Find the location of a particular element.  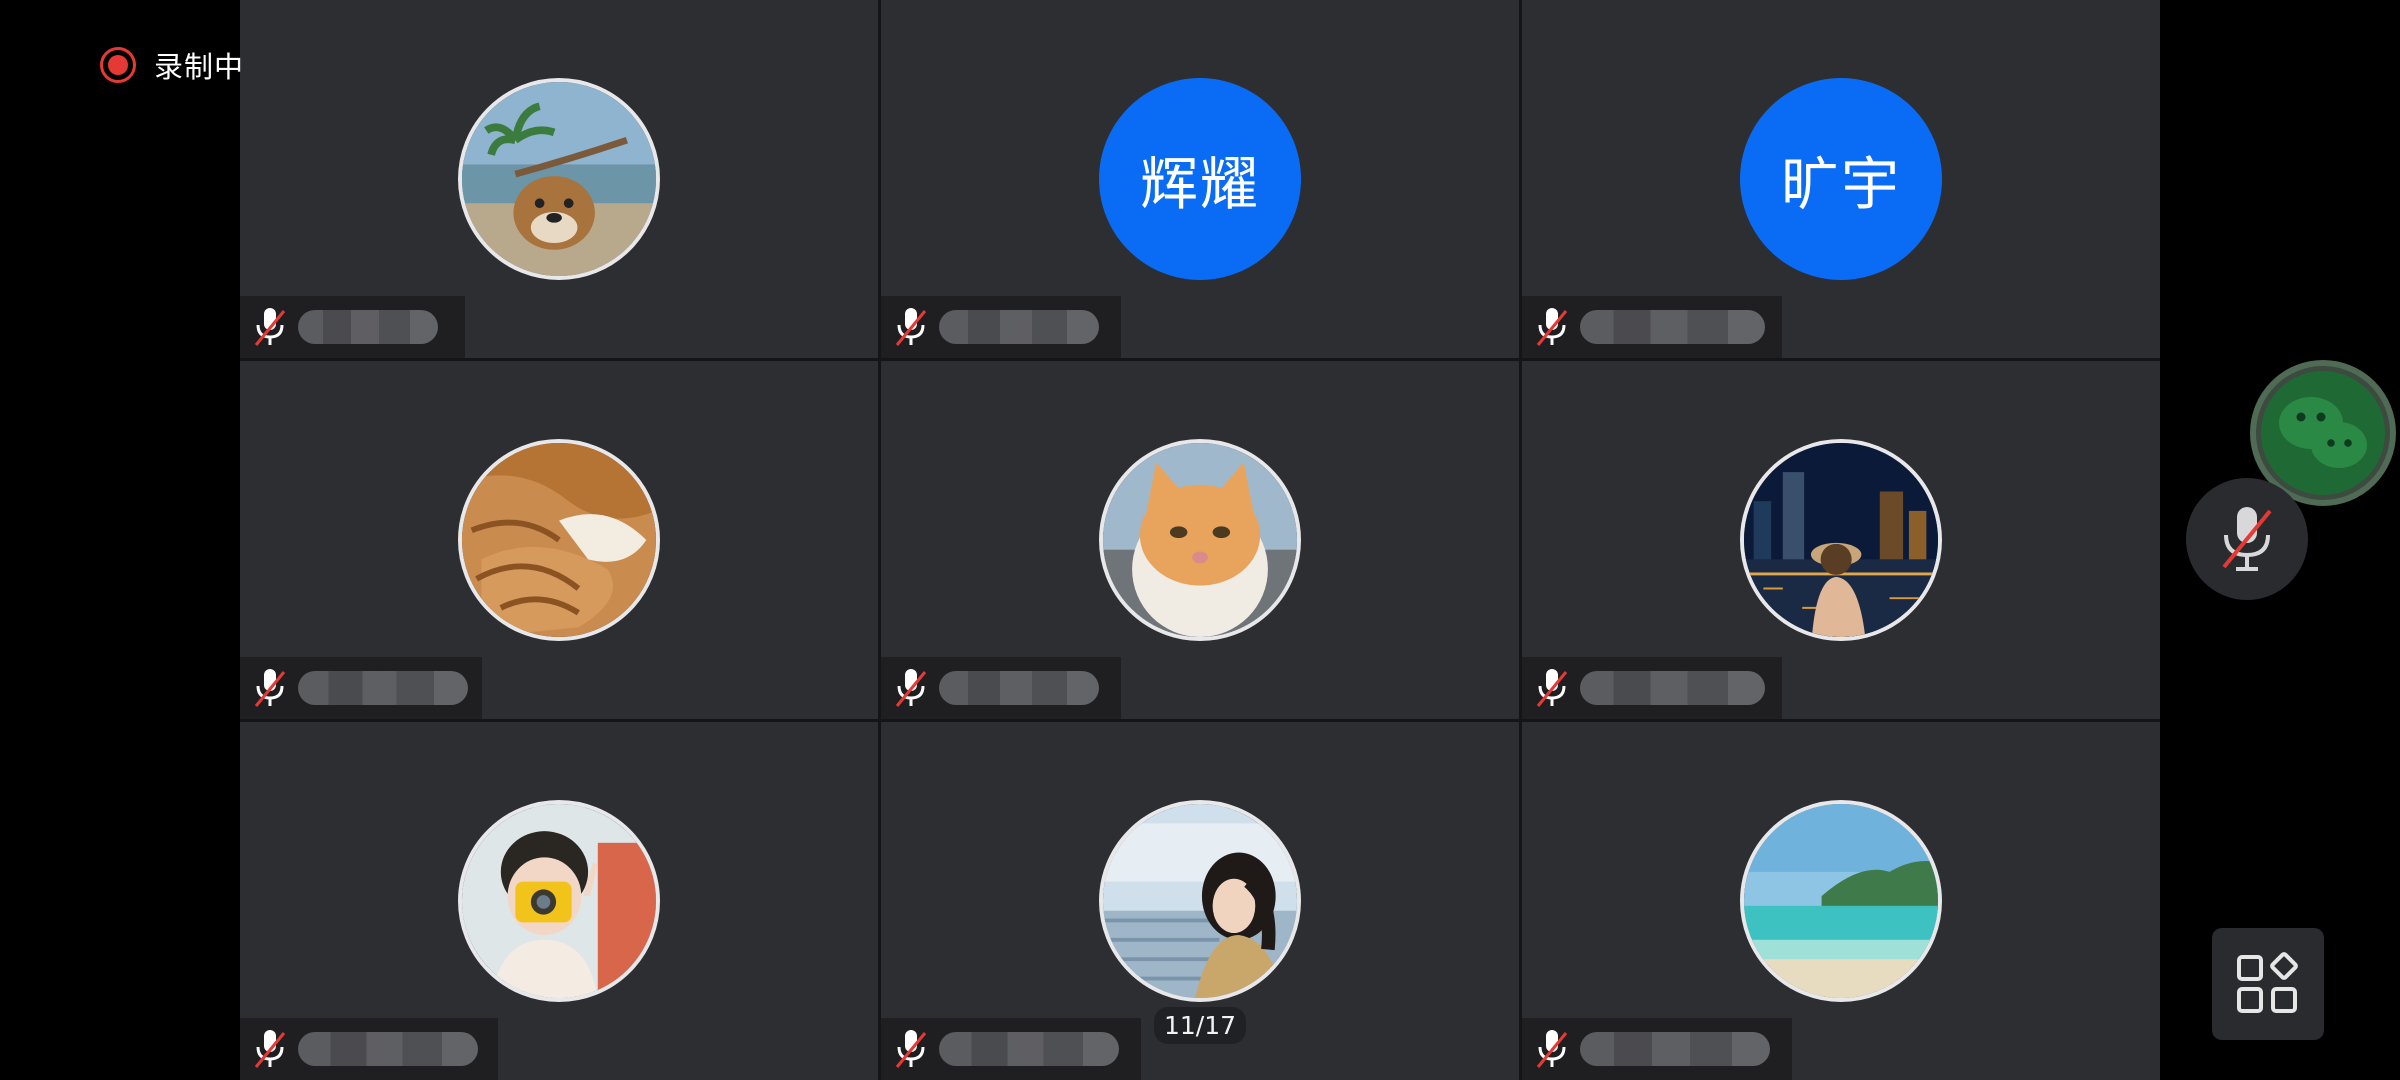

girl-stadium-icon is located at coordinates (1200, 901).